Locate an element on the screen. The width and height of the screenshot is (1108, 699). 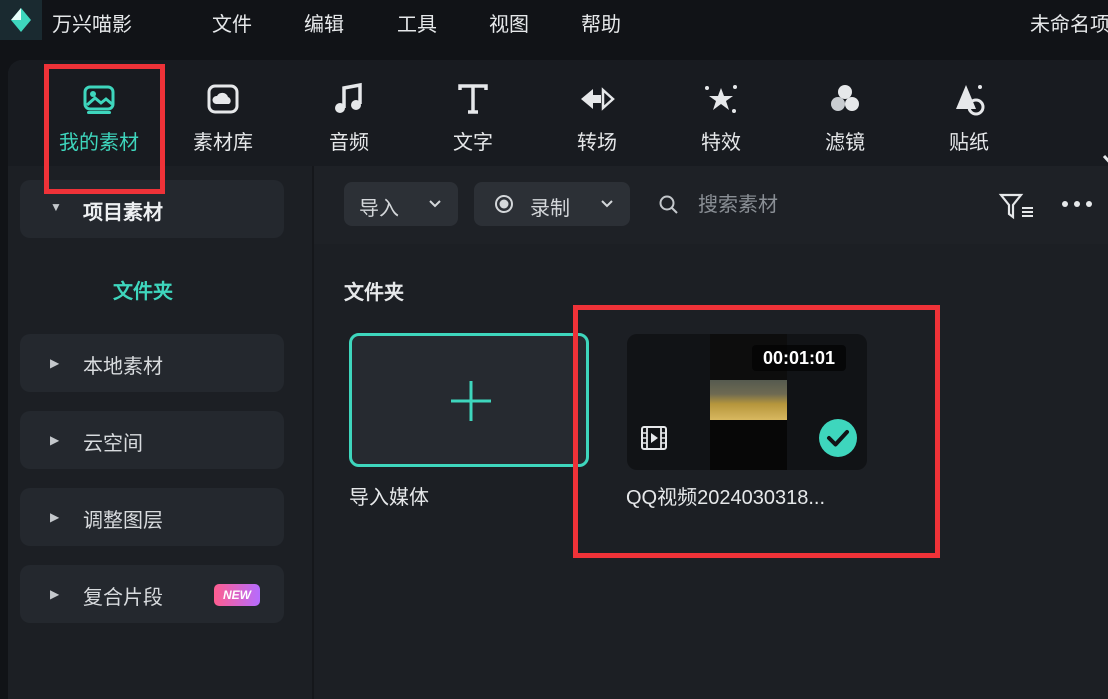
import-media-tile is located at coordinates (469, 400).